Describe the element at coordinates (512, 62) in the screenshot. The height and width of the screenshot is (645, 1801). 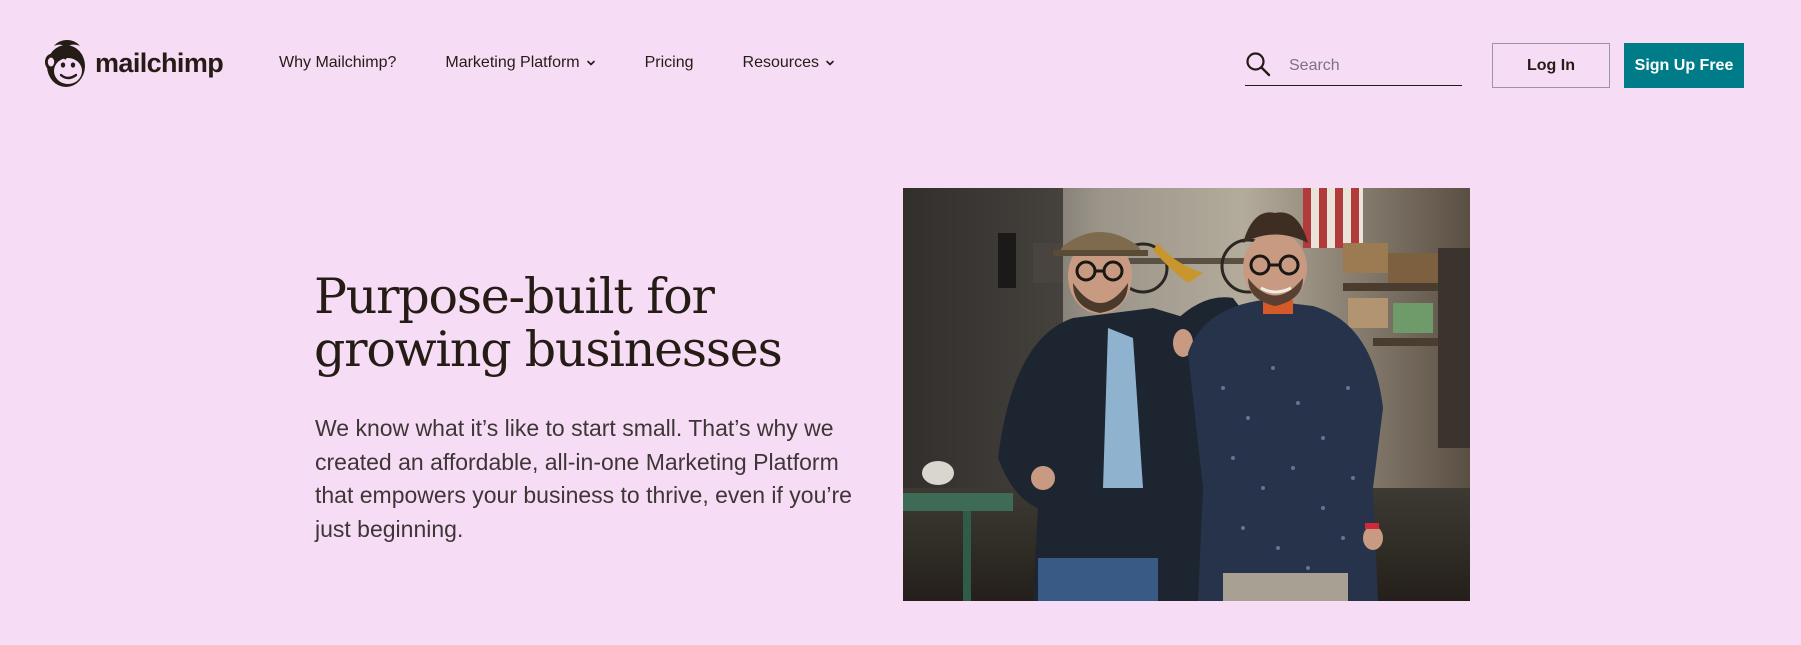
I see `nav-label: Marketing Platform` at that location.